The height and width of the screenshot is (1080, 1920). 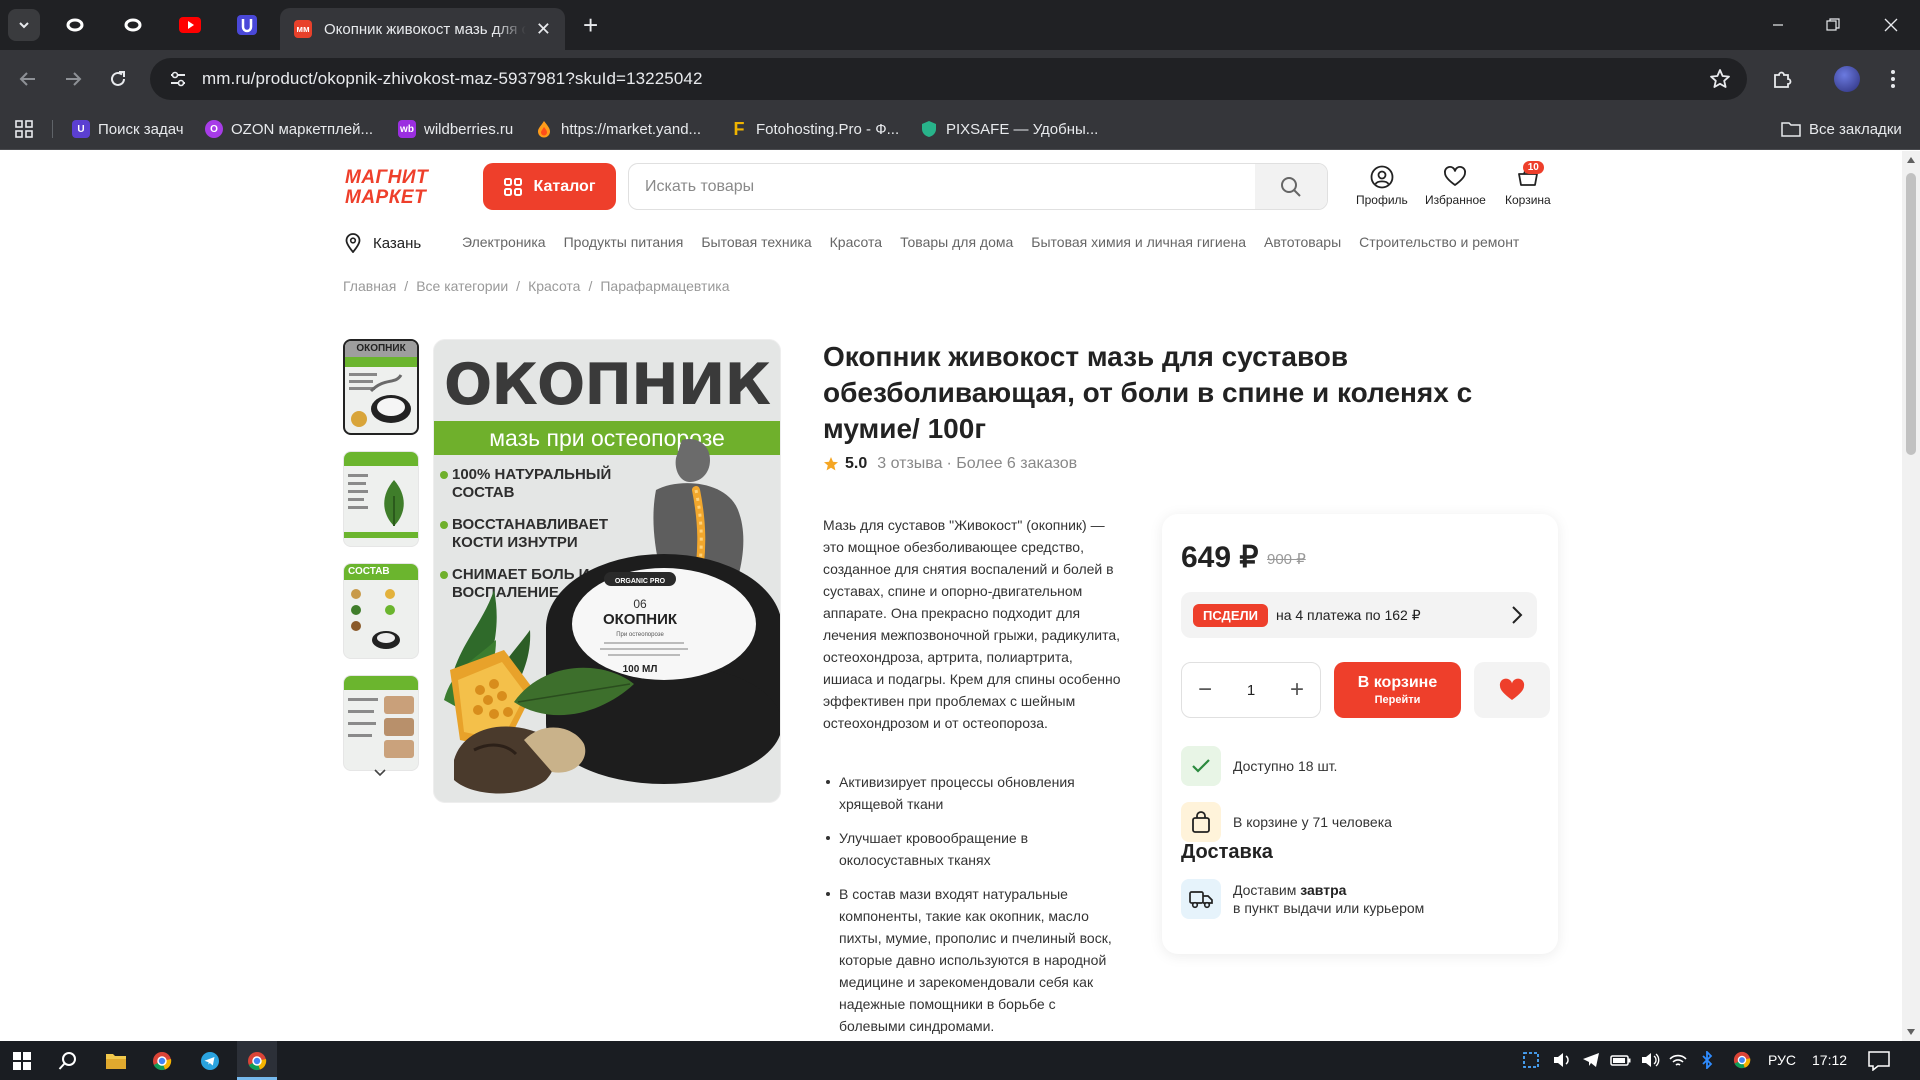 What do you see at coordinates (422, 29) in the screenshot?
I see `active-tab: мм Окопник живокост мазь для с ✕` at bounding box center [422, 29].